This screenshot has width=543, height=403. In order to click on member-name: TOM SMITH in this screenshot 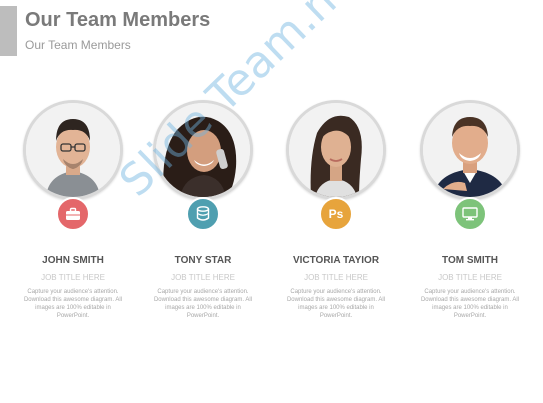, I will do `click(470, 260)`.